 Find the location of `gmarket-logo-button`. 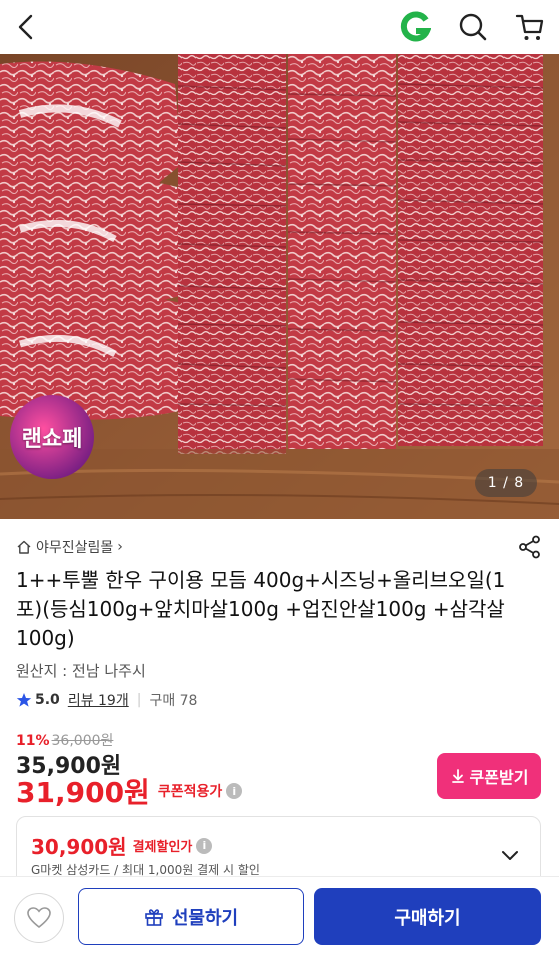

gmarket-logo-button is located at coordinates (415, 27).